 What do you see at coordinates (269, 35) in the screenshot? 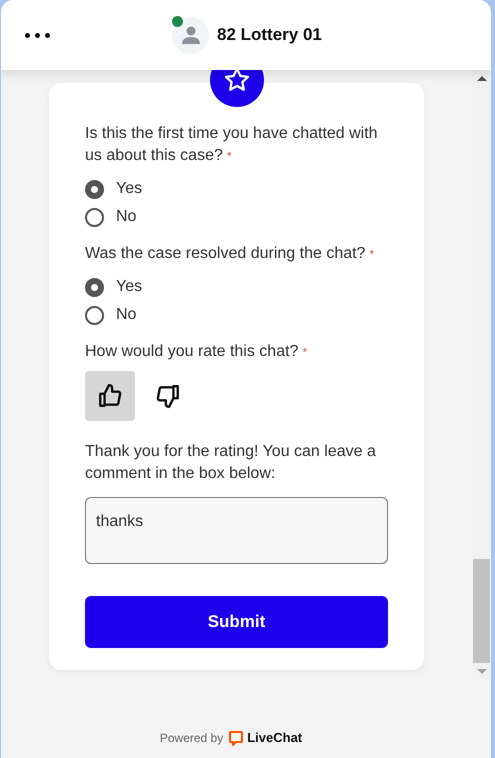
I see `agent-name: 82 Lottery 01` at bounding box center [269, 35].